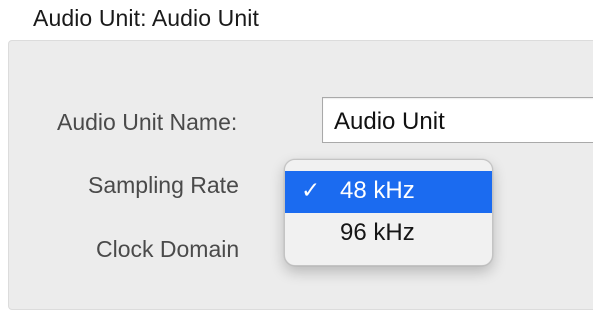 The image size is (593, 314). Describe the element at coordinates (163, 185) in the screenshot. I see `sampling-rate-label: Sampling Rate` at that location.